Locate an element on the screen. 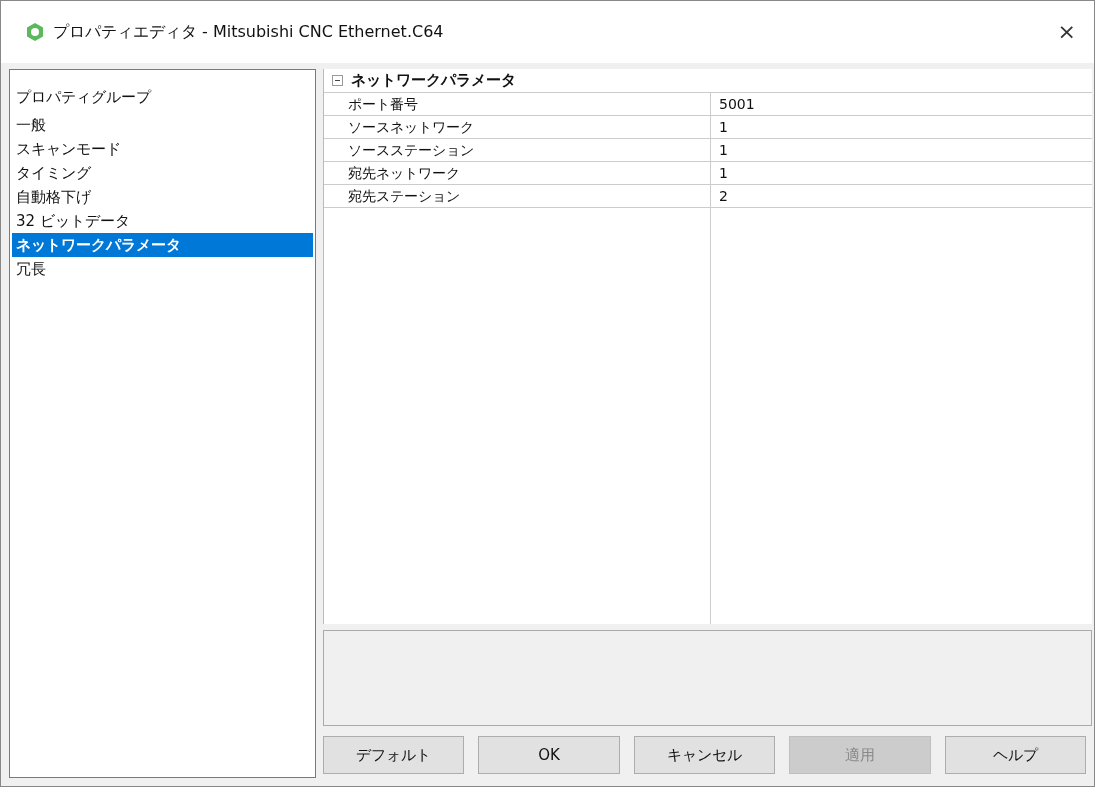  dialog-button: ヘルプ is located at coordinates (1015, 755).